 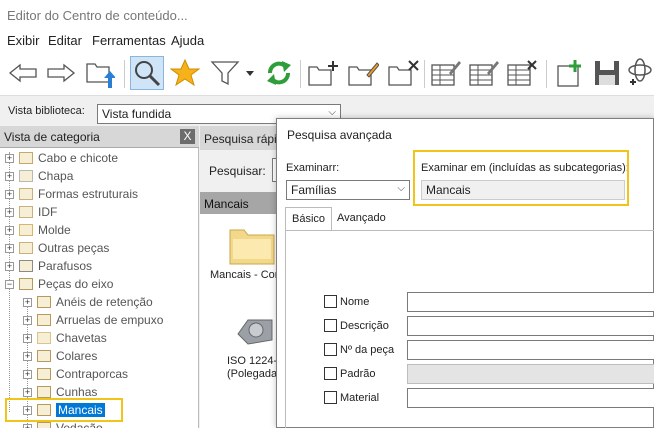 What do you see at coordinates (313, 168) in the screenshot?
I see `examine-label: Examinarr:` at bounding box center [313, 168].